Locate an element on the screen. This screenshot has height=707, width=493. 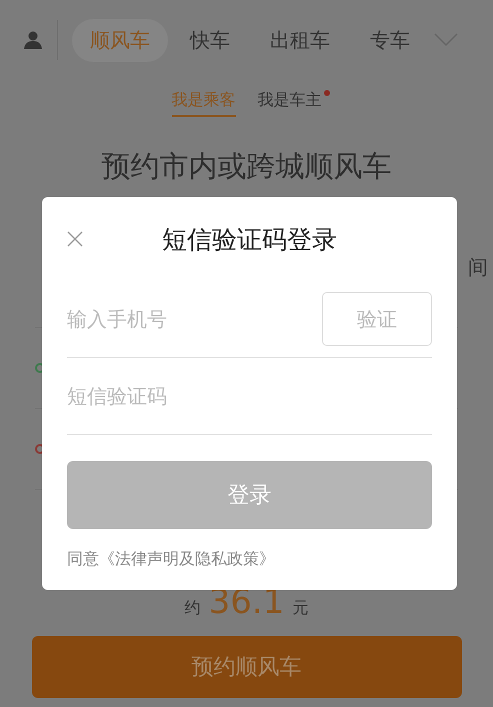
code-field: 短信验证码 is located at coordinates (249, 396).